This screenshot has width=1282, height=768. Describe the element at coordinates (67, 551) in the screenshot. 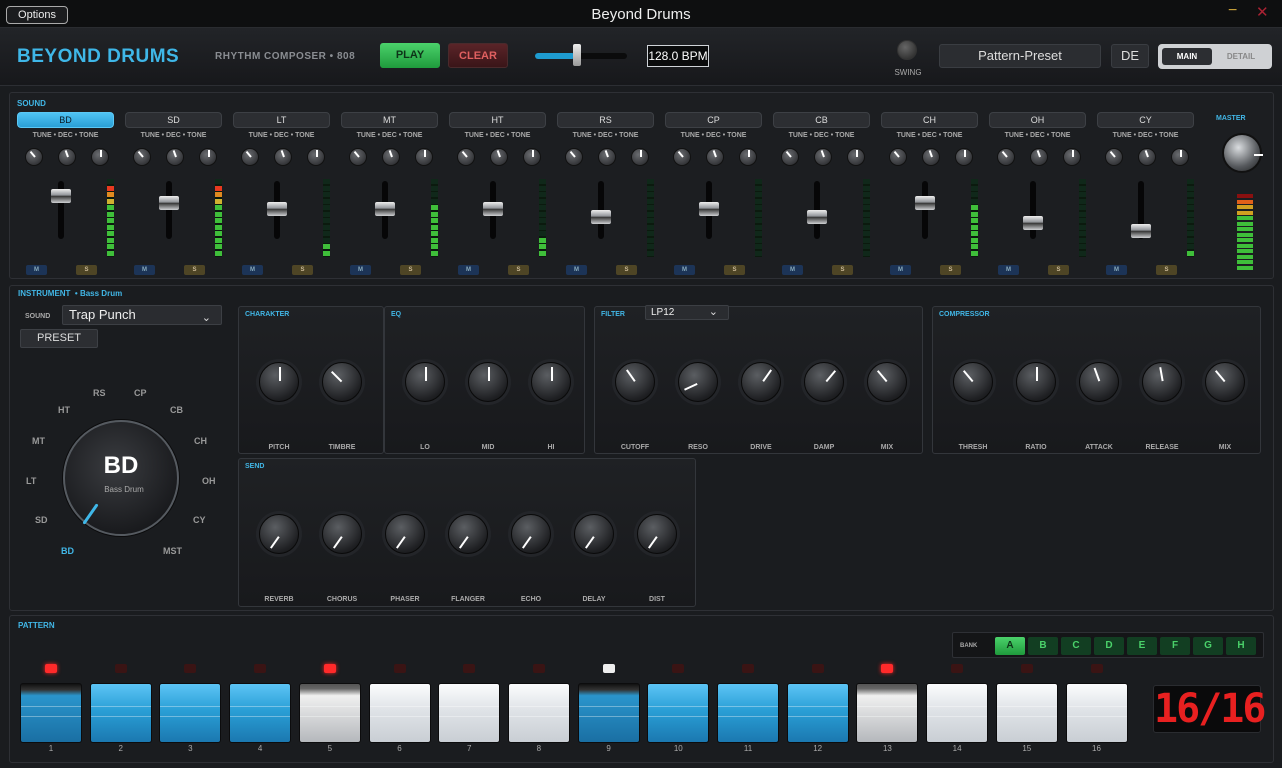

I see `wheel-label-bd: BD` at that location.